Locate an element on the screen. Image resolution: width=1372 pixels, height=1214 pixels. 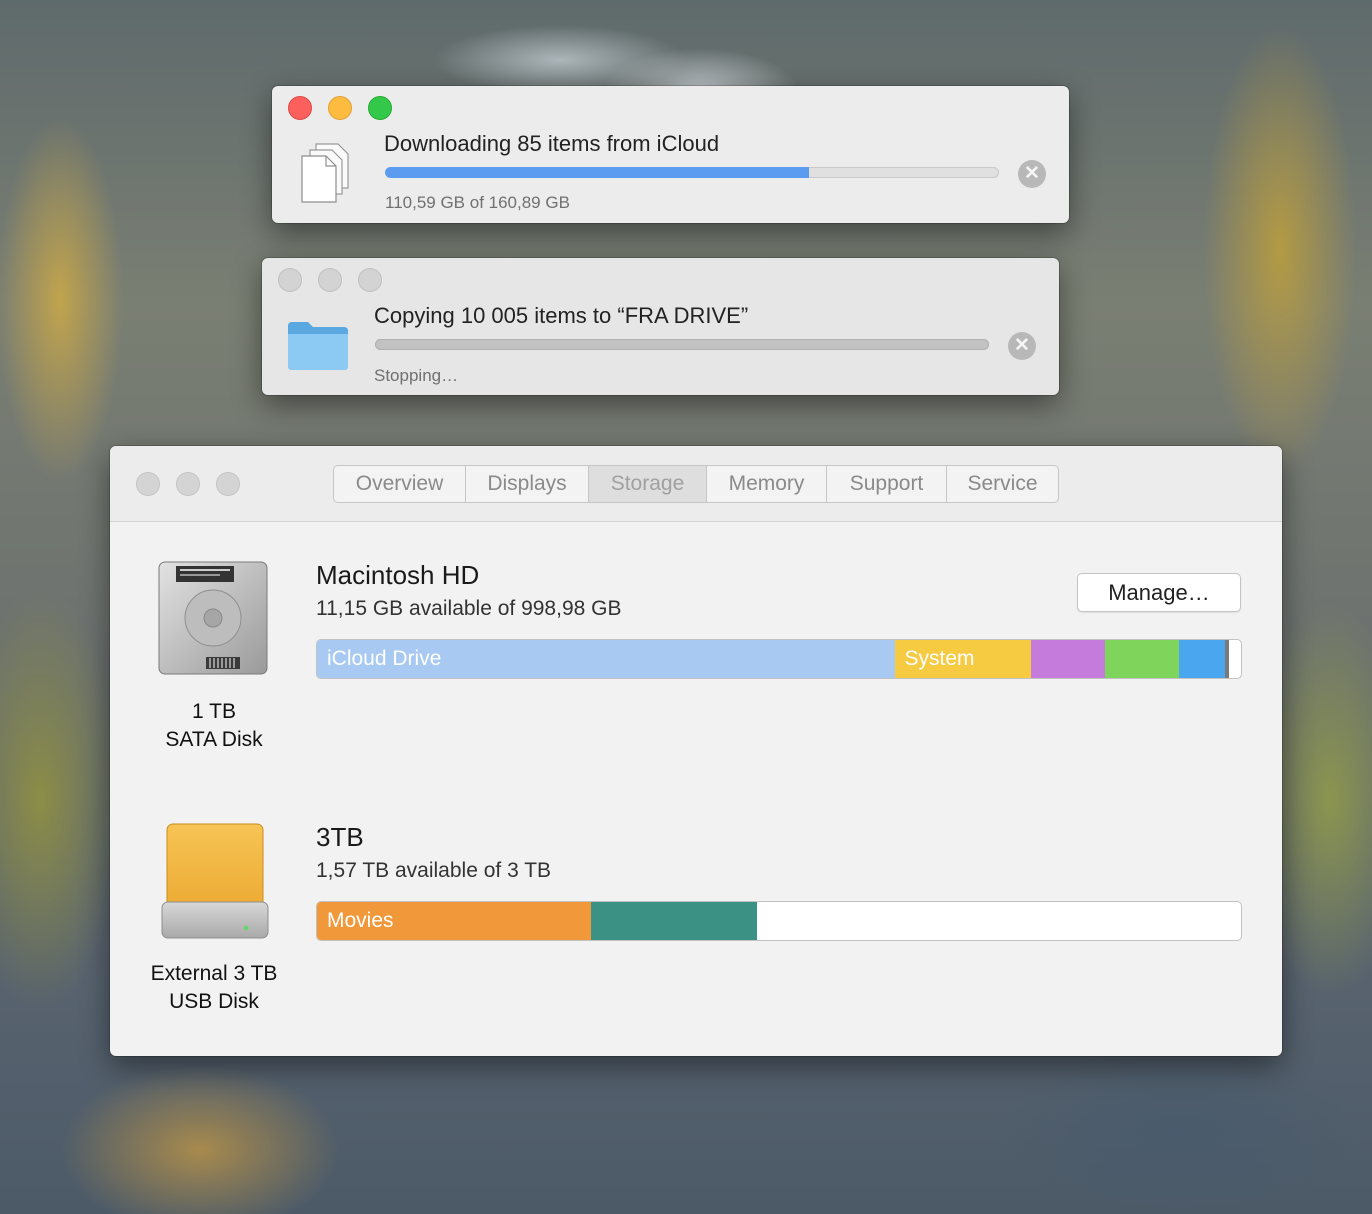
internal-hard-drive-icon is located at coordinates (213, 620).